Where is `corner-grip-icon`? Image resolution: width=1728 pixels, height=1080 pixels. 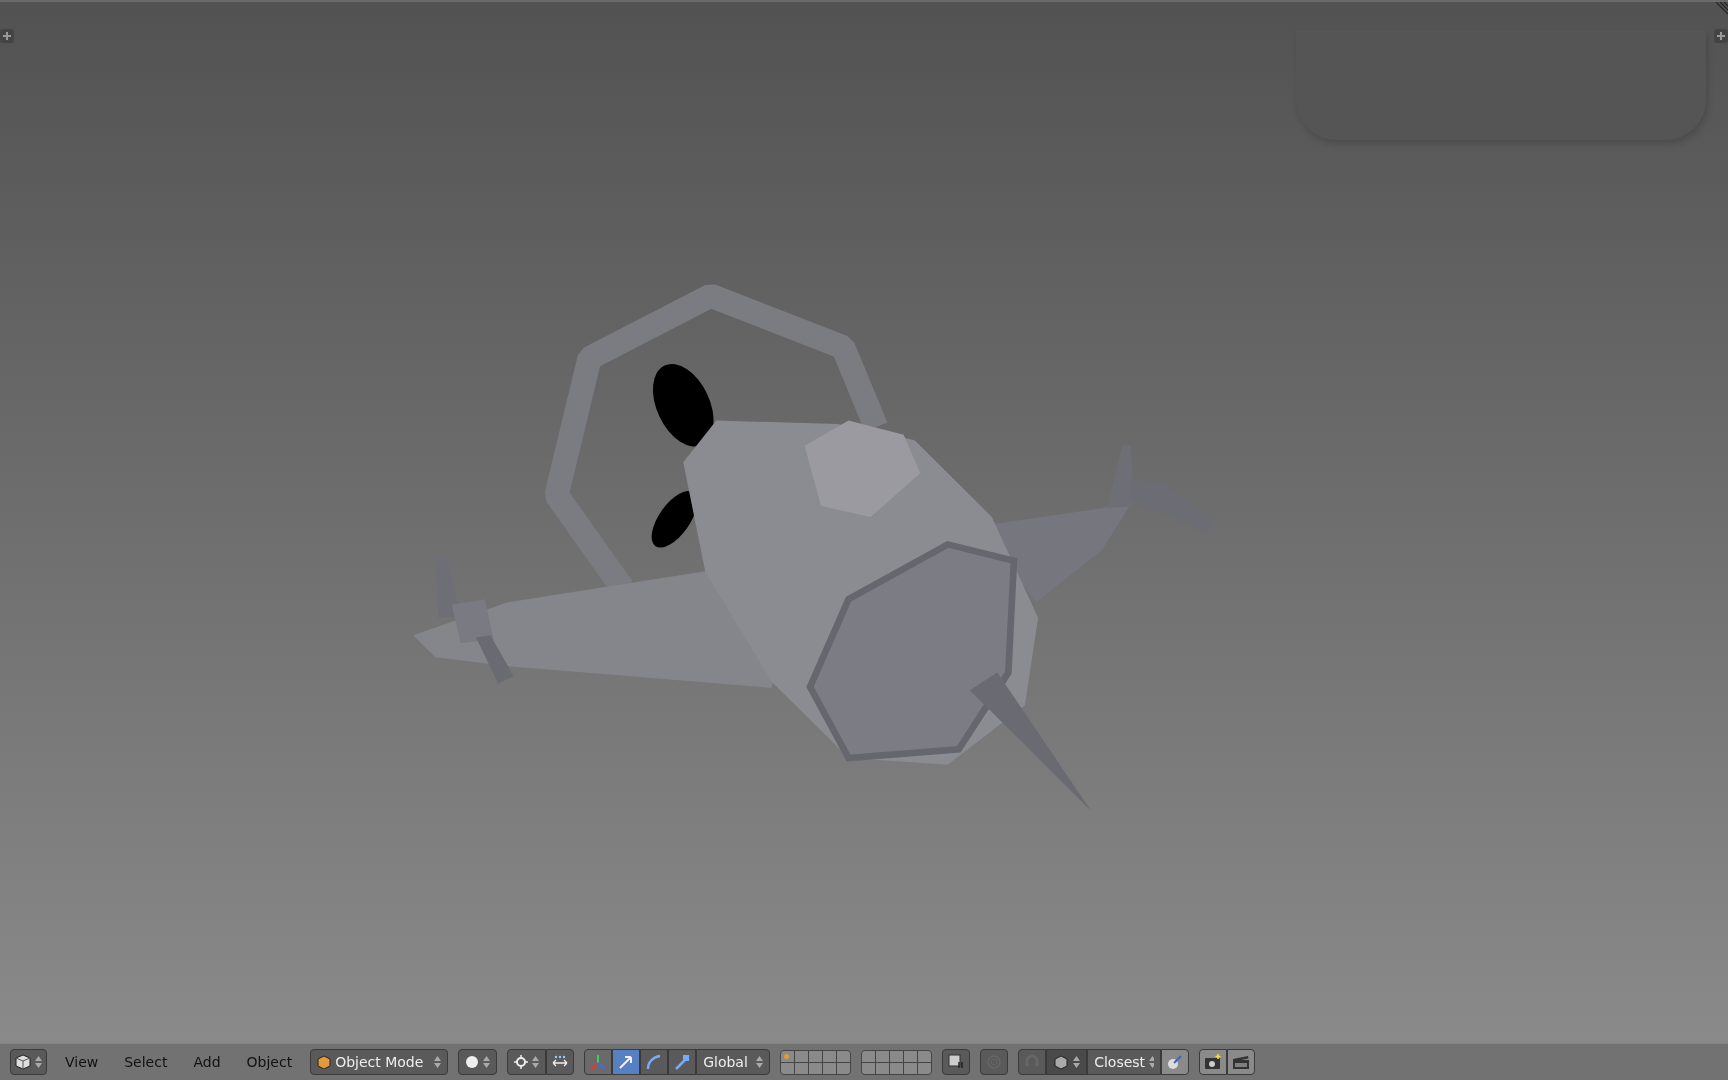 corner-grip-icon is located at coordinates (1721, 9).